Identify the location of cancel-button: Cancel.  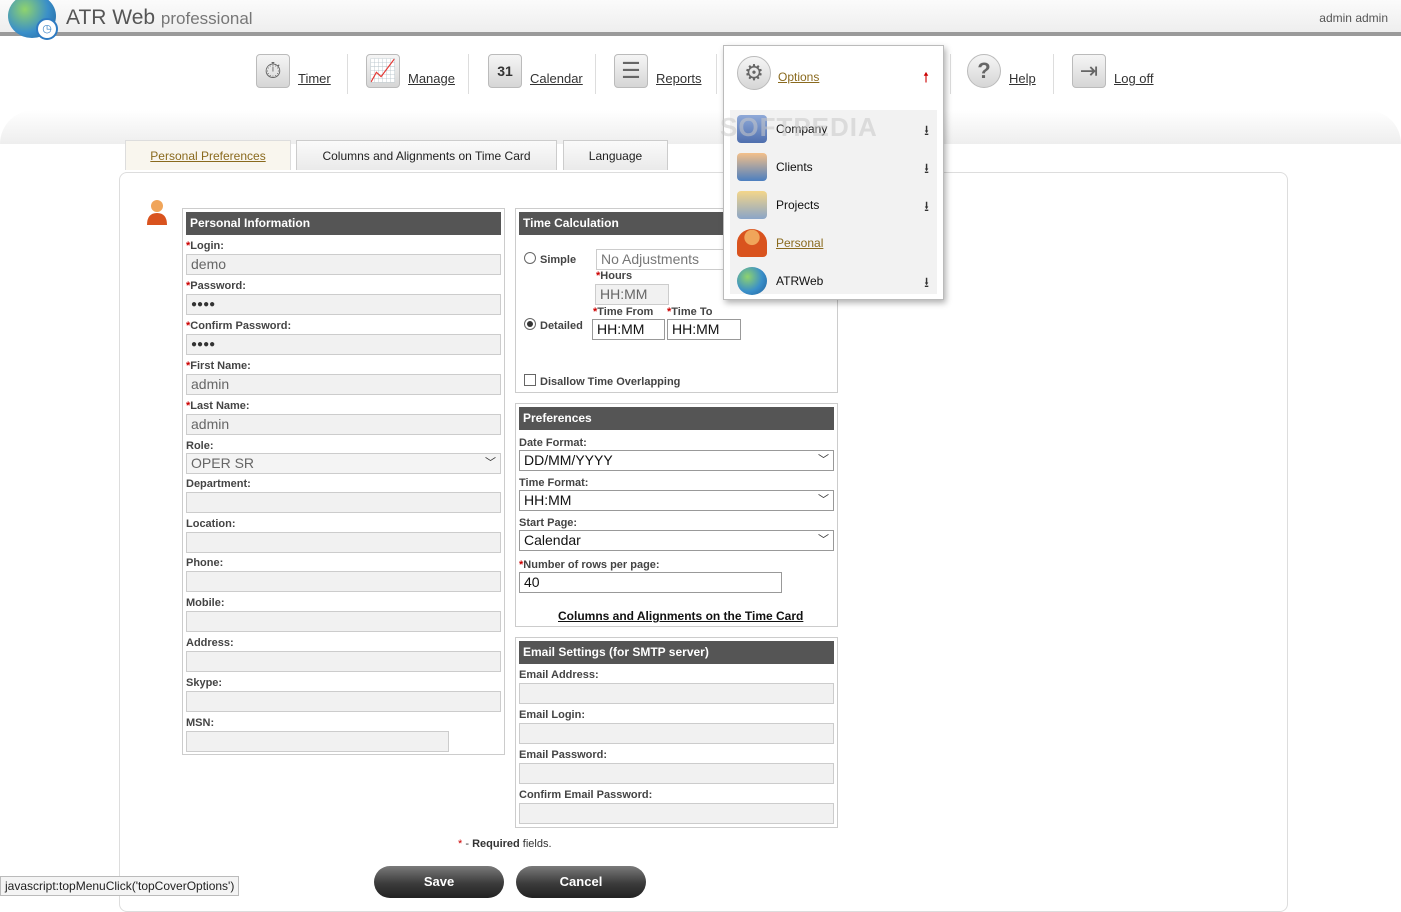
(581, 882).